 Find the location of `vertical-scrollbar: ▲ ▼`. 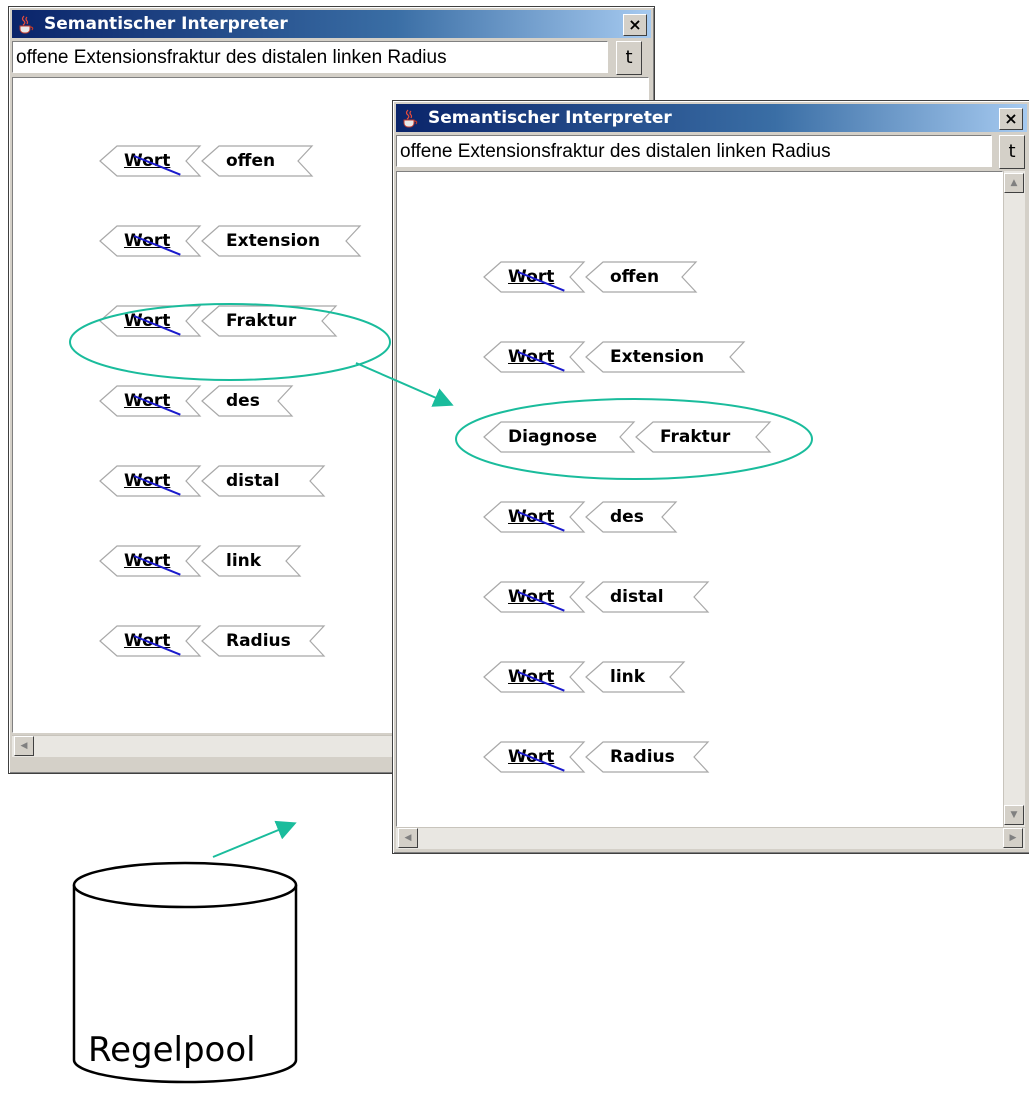

vertical-scrollbar: ▲ ▼ is located at coordinates (1014, 499).